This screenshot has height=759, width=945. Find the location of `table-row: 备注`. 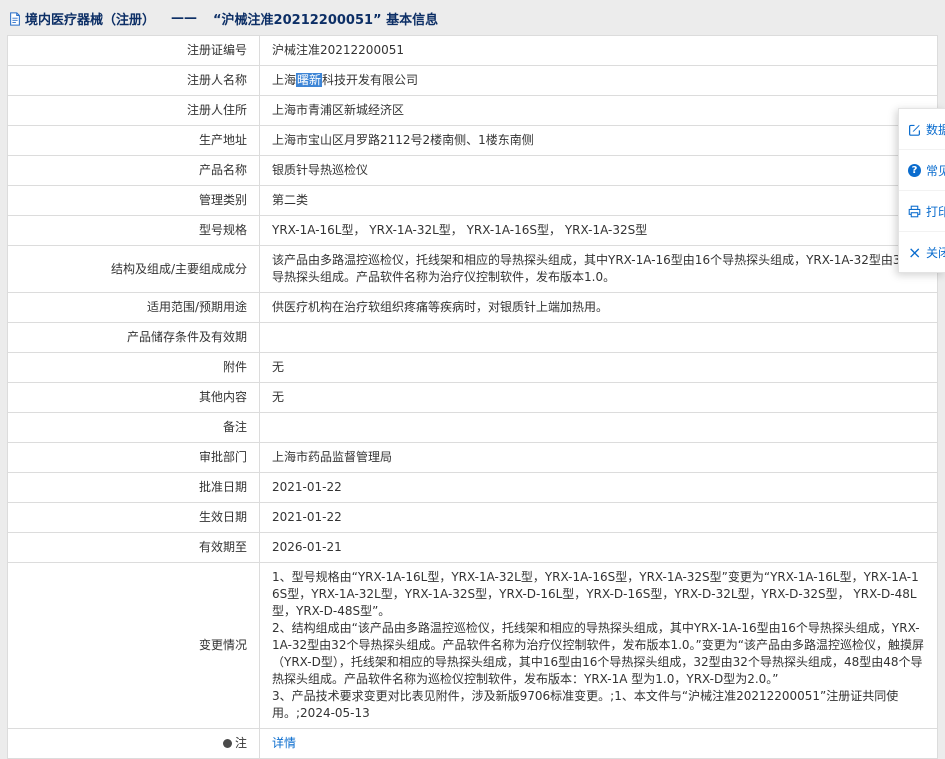

table-row: 备注 is located at coordinates (472, 427).